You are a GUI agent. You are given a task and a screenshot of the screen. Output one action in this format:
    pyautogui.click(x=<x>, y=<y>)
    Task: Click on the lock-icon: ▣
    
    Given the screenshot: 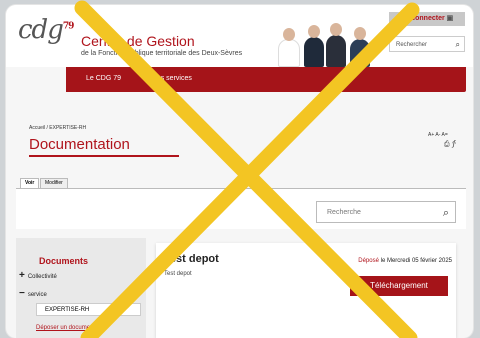 What is the action you would take?
    pyautogui.click(x=450, y=18)
    